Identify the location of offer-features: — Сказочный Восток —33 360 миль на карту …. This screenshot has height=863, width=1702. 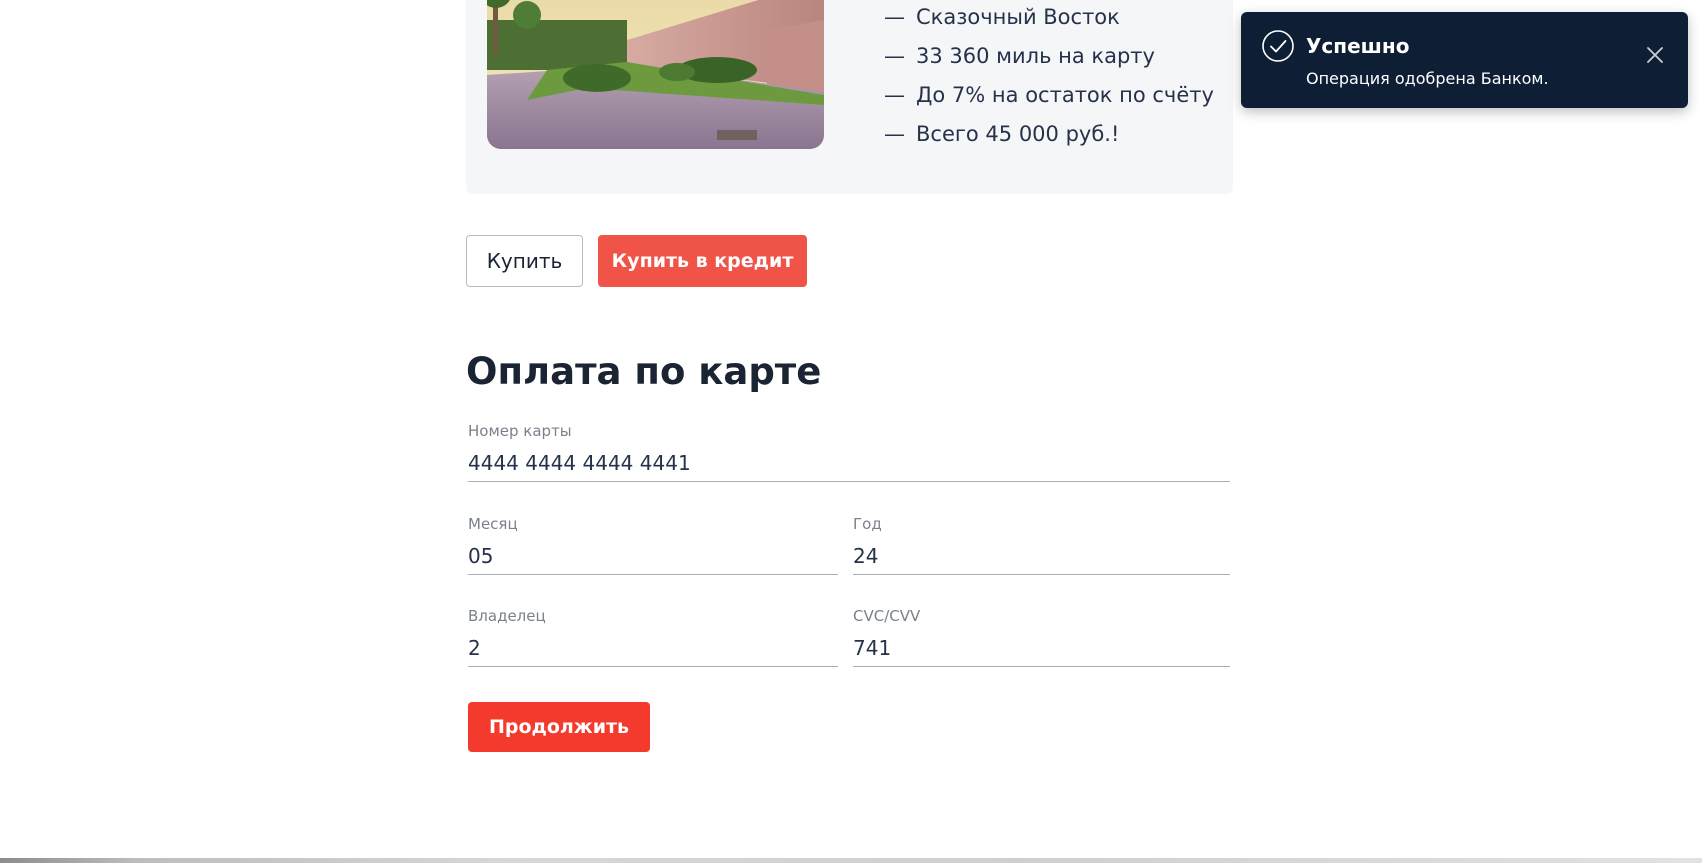
(1049, 78).